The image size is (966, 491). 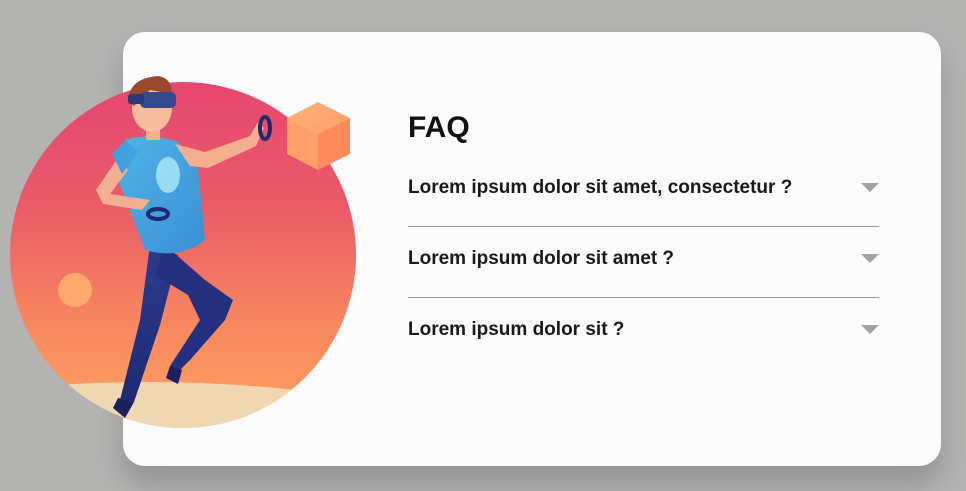 What do you see at coordinates (516, 330) in the screenshot?
I see `faq-question: Lorem ipsum dolor sit ?` at bounding box center [516, 330].